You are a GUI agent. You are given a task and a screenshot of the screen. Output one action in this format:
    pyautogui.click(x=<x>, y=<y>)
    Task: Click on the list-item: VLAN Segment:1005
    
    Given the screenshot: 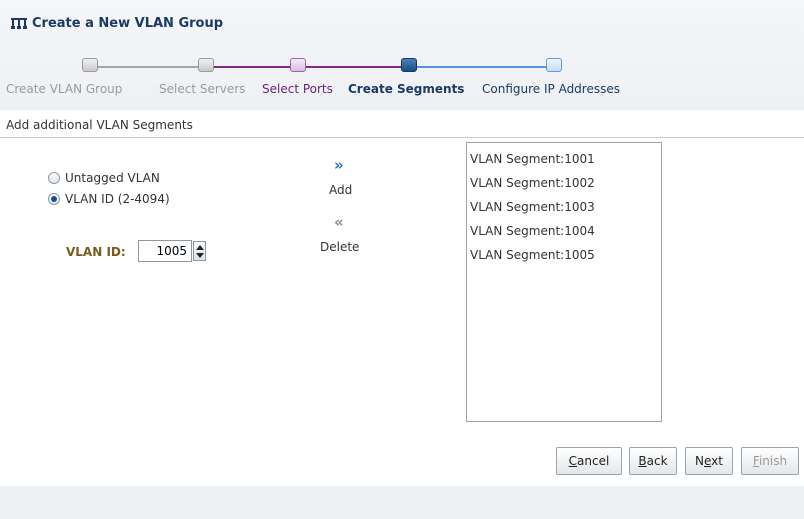 What is the action you would take?
    pyautogui.click(x=564, y=255)
    